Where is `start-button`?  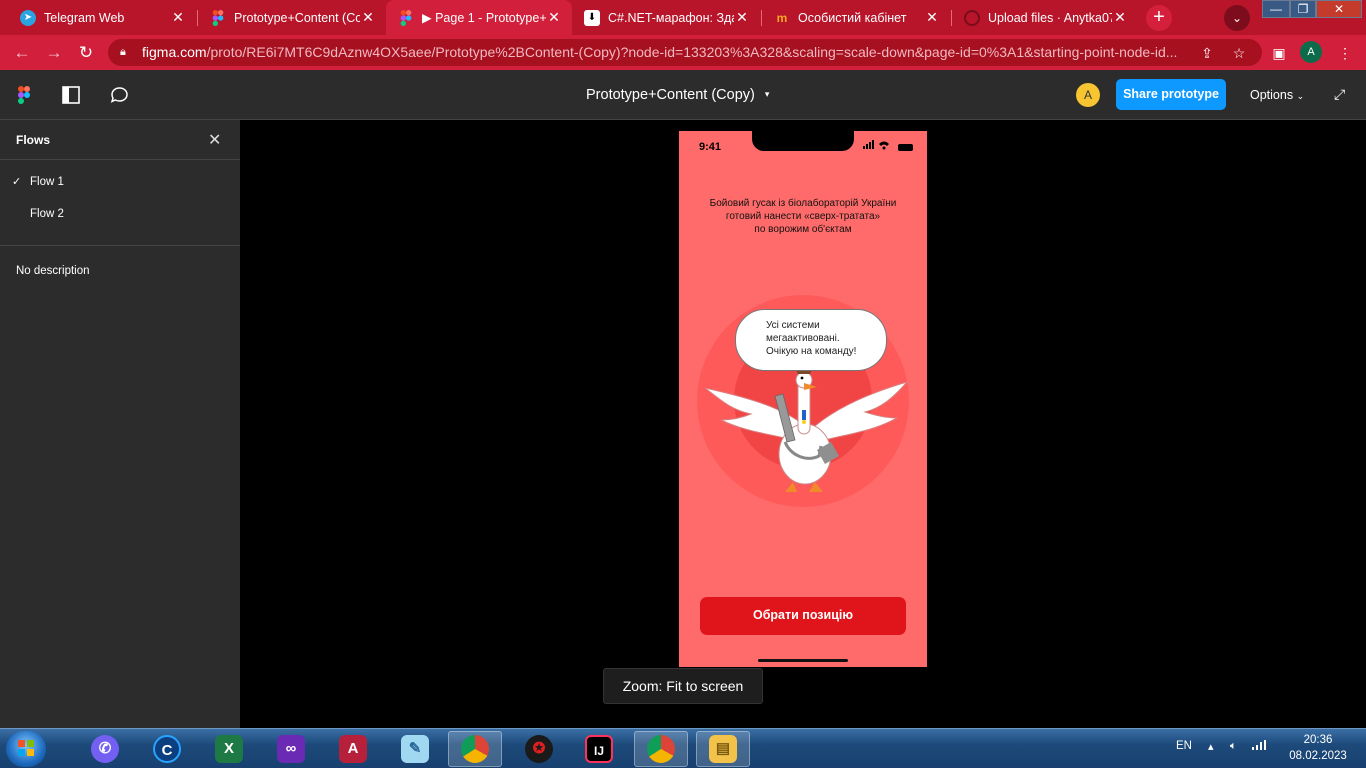 start-button is located at coordinates (26, 749).